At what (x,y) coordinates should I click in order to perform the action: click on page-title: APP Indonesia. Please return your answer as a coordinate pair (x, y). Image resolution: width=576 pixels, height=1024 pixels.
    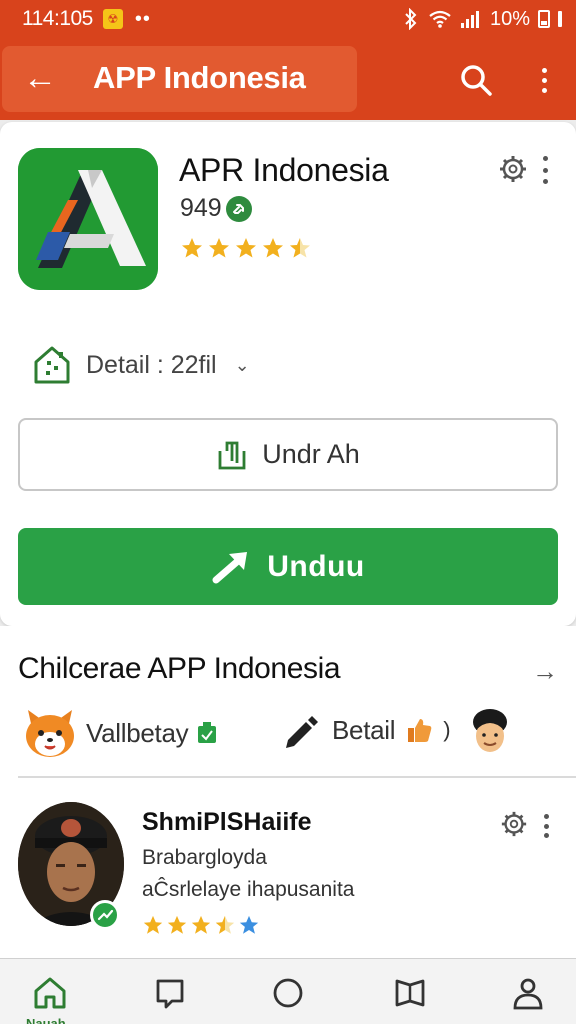
    Looking at the image, I should click on (199, 77).